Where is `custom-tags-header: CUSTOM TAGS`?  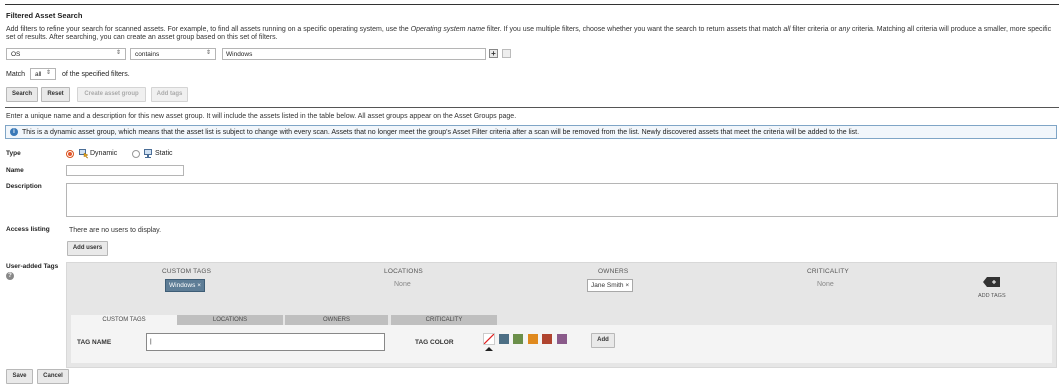
custom-tags-header: CUSTOM TAGS is located at coordinates (187, 271).